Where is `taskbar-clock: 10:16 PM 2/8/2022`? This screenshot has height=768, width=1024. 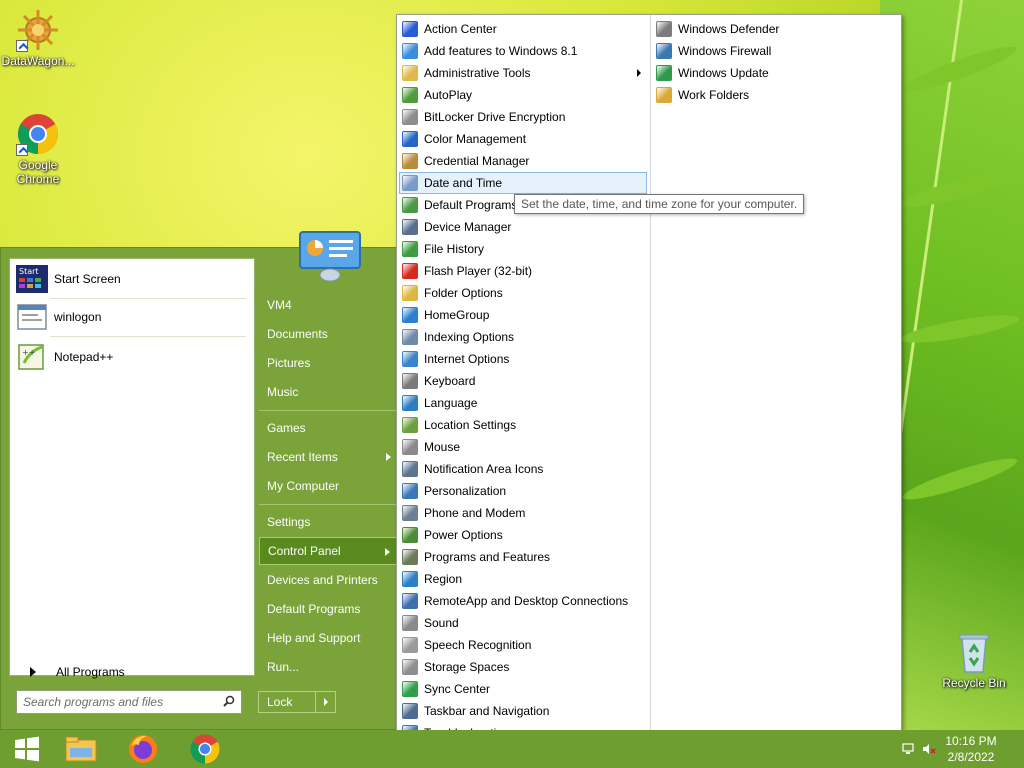
taskbar-clock: 10:16 PM 2/8/2022 is located at coordinates (971, 749).